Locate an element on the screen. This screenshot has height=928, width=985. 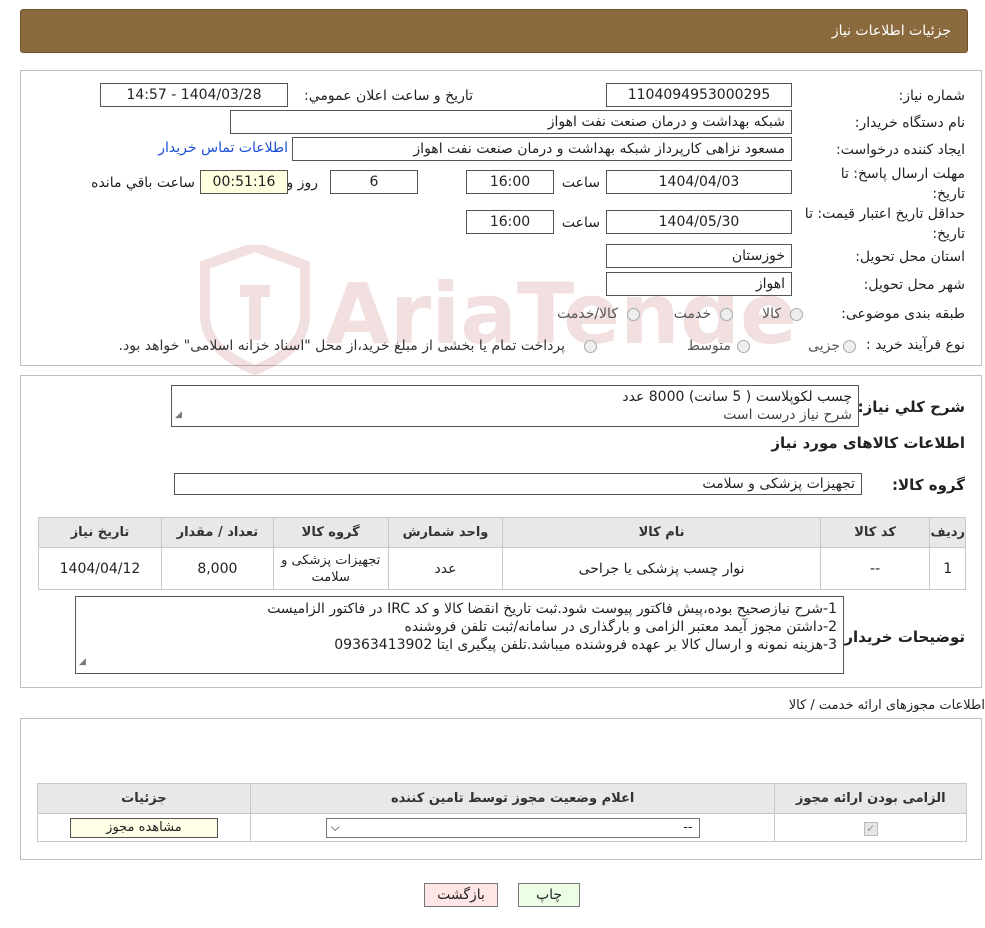
need-number-label: شماره نیاز: is located at coordinates (932, 96).